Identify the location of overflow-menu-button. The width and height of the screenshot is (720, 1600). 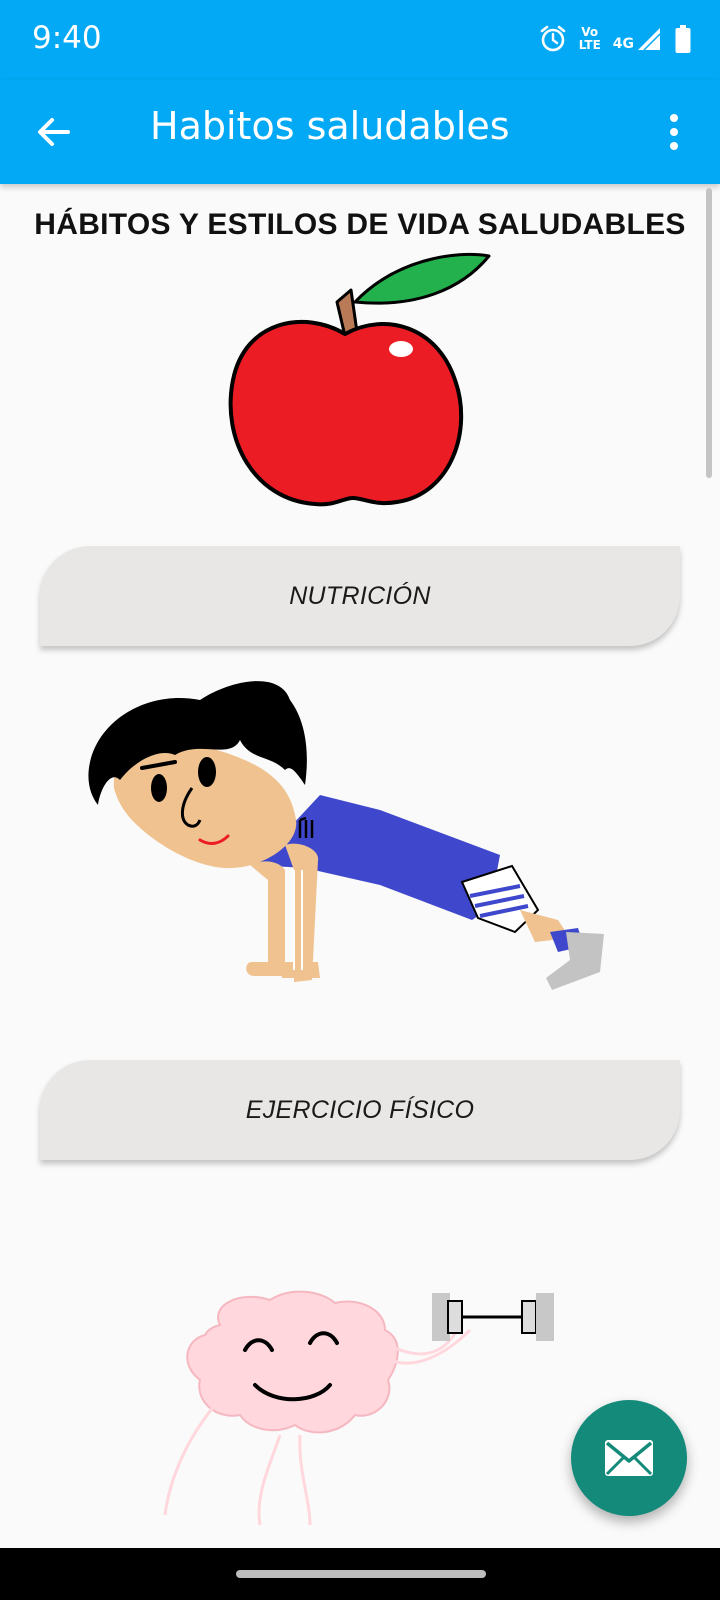
(674, 132).